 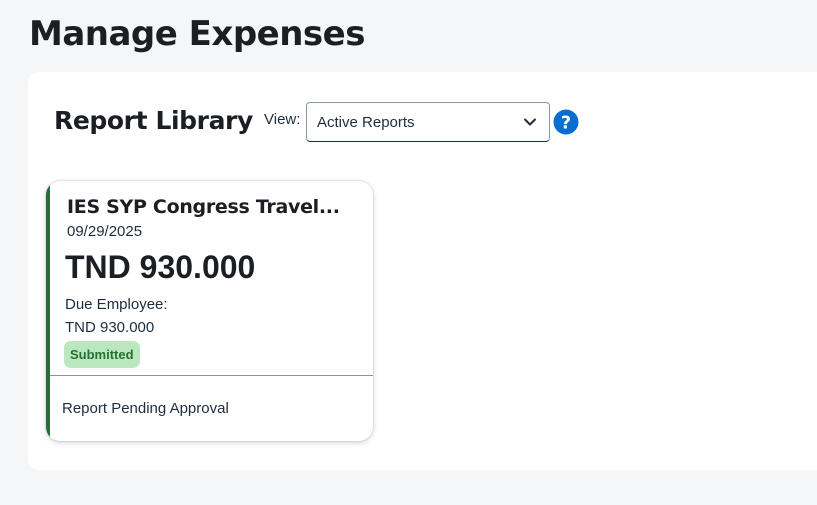 What do you see at coordinates (160, 267) in the screenshot?
I see `report-amount: TND 930.000` at bounding box center [160, 267].